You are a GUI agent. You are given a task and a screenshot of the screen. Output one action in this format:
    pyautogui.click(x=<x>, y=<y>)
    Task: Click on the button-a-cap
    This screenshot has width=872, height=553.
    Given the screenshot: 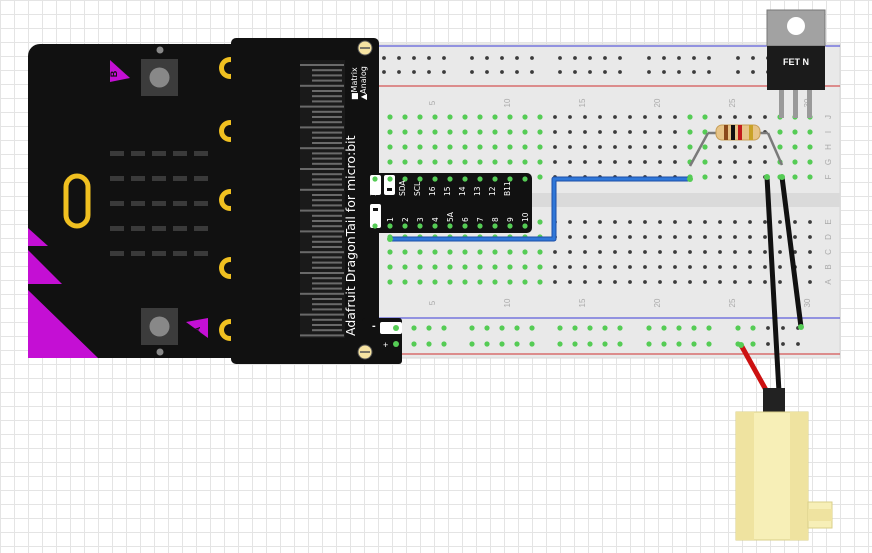 What is the action you would take?
    pyautogui.click(x=159, y=326)
    